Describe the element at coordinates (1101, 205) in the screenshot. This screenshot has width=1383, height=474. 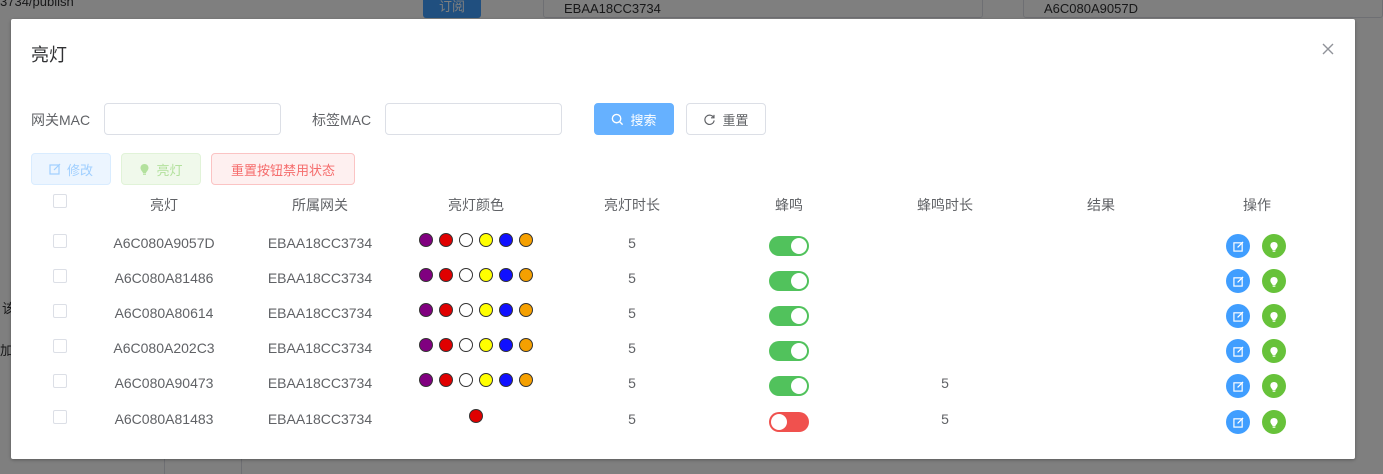
I see `header-result: 结果` at that location.